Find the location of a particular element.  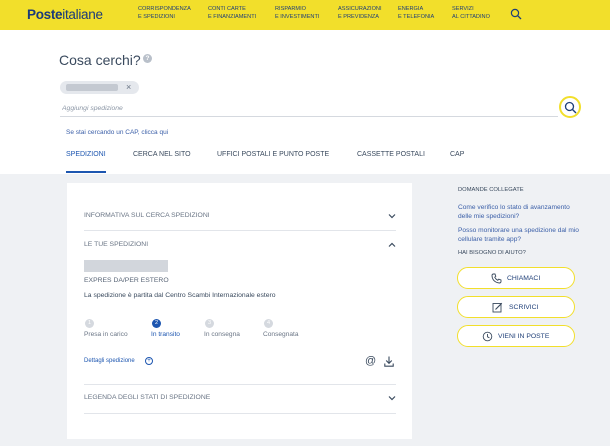

tracking-chip: × is located at coordinates (99, 87).